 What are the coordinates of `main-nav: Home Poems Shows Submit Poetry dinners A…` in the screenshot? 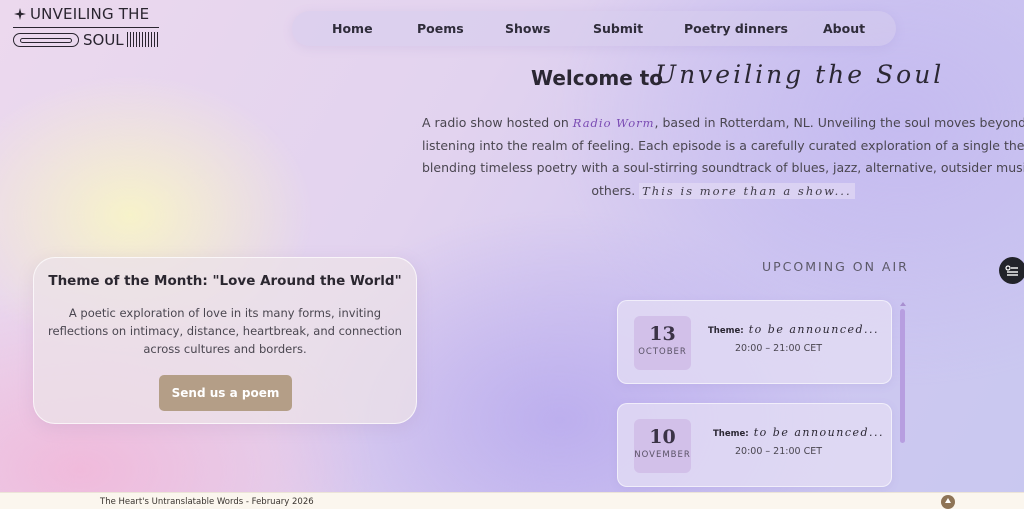 It's located at (594, 28).